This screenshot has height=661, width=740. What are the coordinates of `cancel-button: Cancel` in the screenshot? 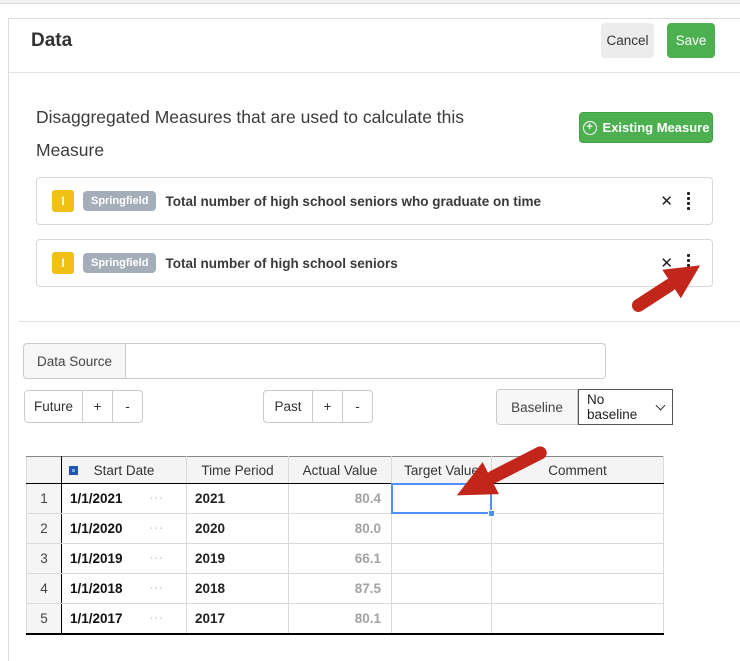 It's located at (627, 40).